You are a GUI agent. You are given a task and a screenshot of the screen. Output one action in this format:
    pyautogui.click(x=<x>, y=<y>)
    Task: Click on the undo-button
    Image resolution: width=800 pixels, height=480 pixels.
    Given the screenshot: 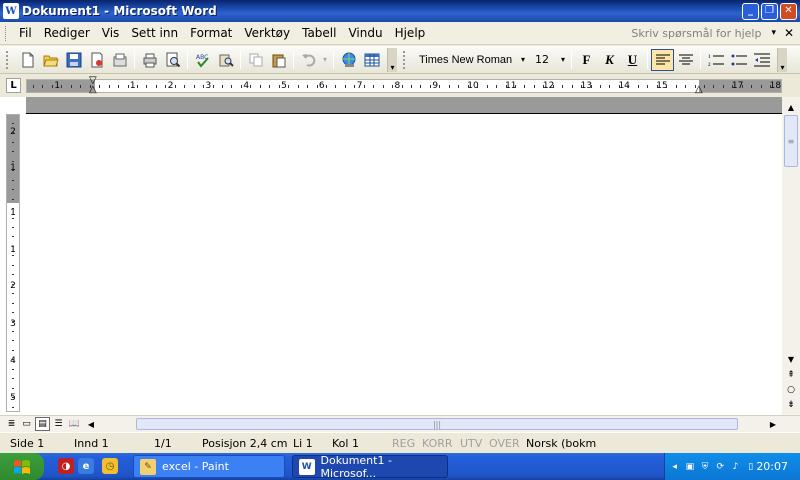 What is the action you would take?
    pyautogui.click(x=308, y=60)
    